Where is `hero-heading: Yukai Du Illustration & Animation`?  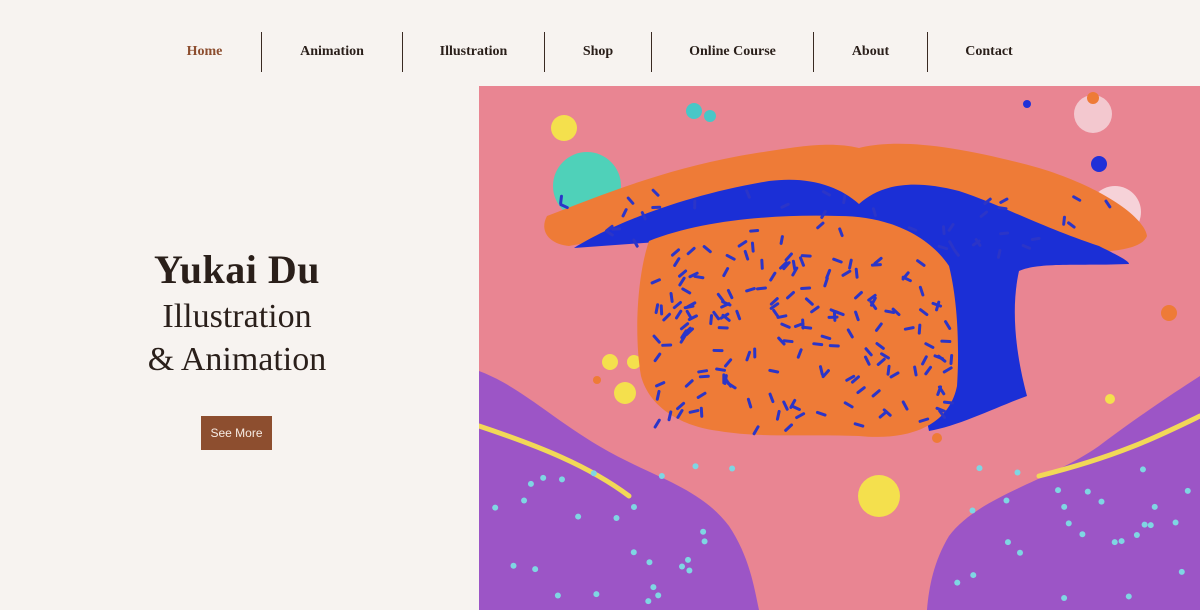 hero-heading: Yukai Du Illustration & Animation is located at coordinates (237, 313).